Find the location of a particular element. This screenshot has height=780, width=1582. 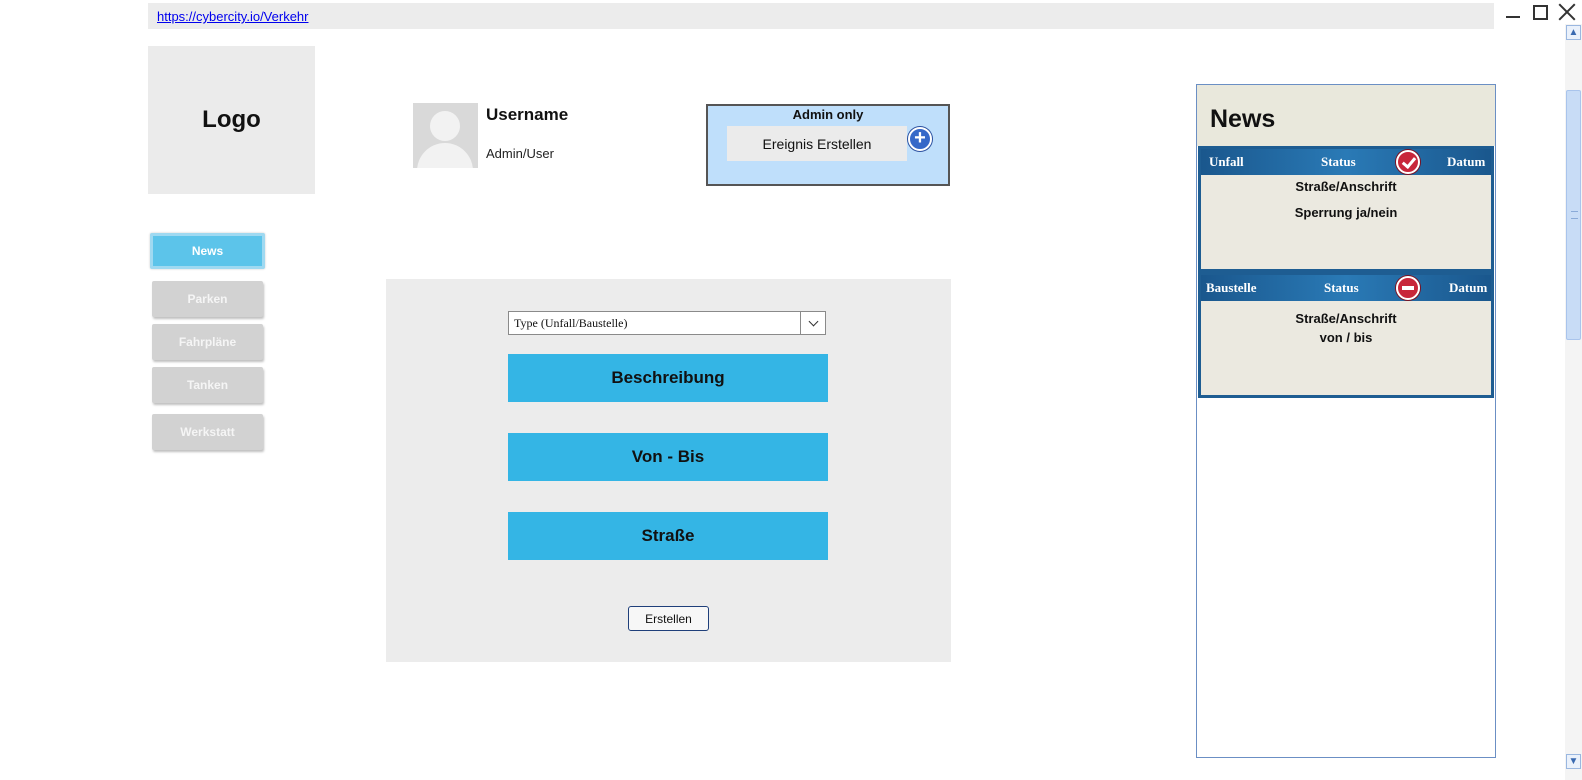

type-select-value: Type (Unfall/Baustelle) is located at coordinates (571, 323).